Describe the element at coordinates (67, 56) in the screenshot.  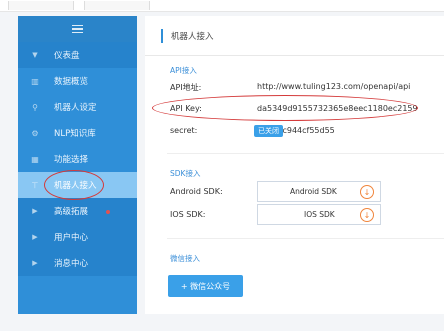
I see `sidebar-item-label: 仪表盘` at that location.